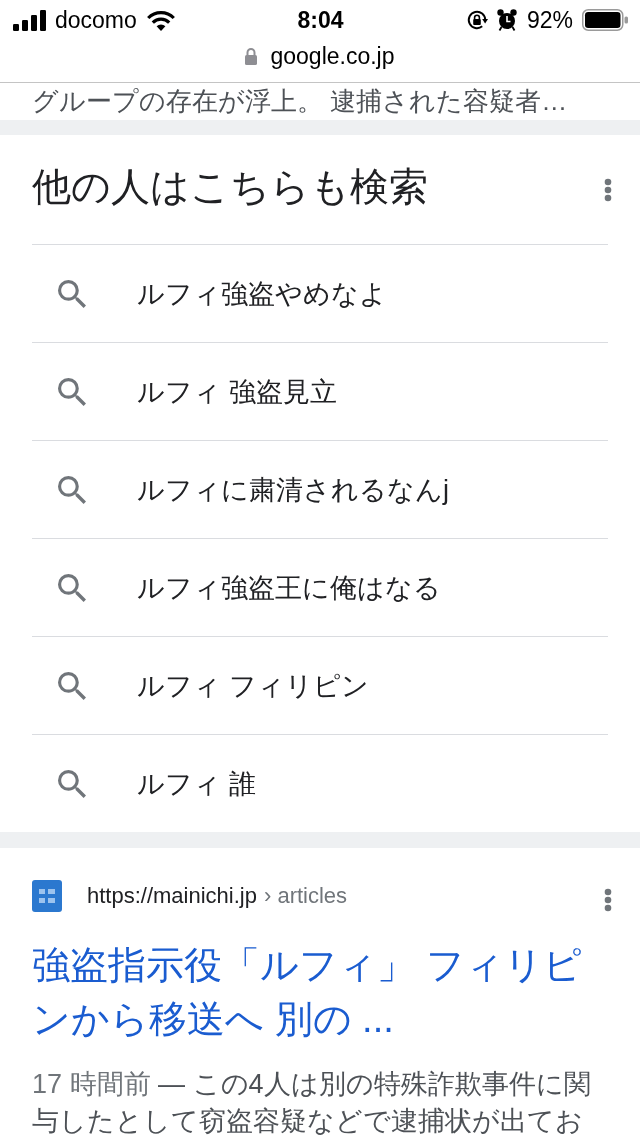  I want to click on wifi-icon, so click(160, 20).